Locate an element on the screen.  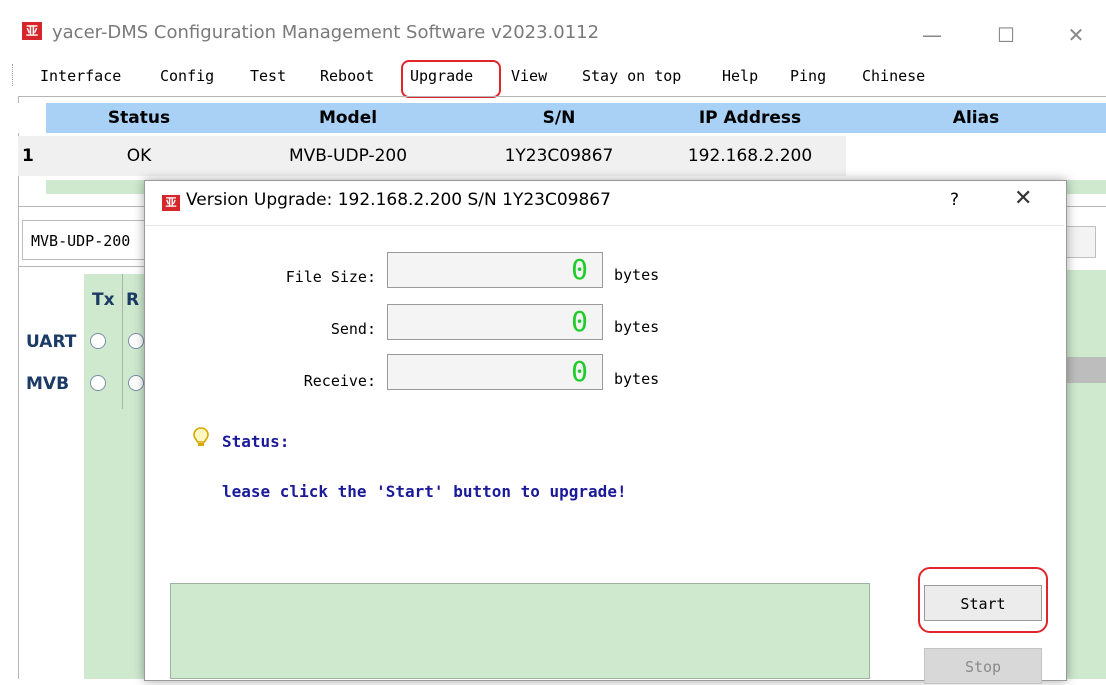
upgrade-annotation-circle is located at coordinates (451, 79).